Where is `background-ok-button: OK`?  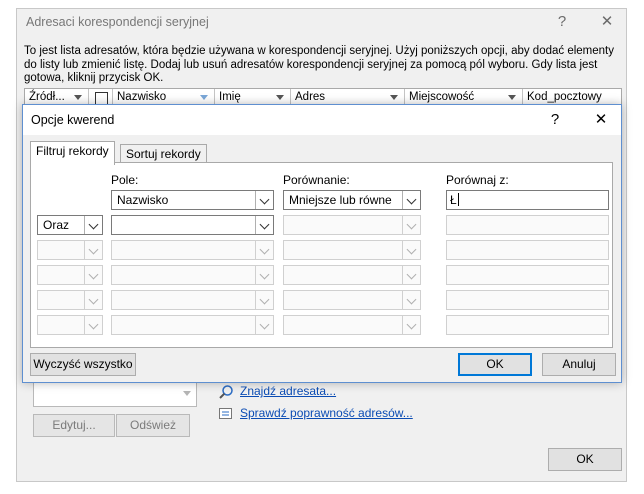
background-ok-button: OK is located at coordinates (585, 459).